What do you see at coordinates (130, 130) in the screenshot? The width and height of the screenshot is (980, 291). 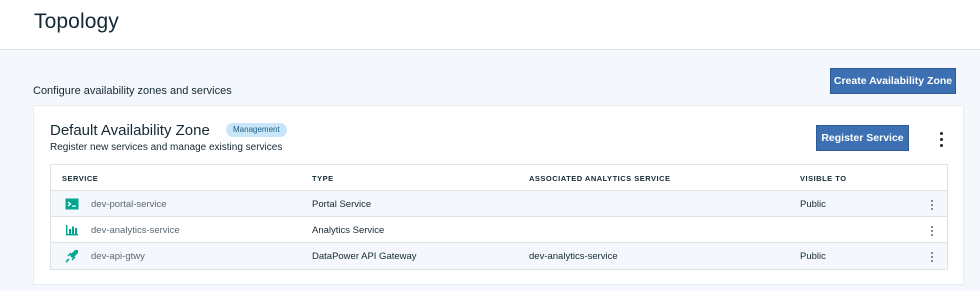 I see `zone-title: Default Availability Zone` at bounding box center [130, 130].